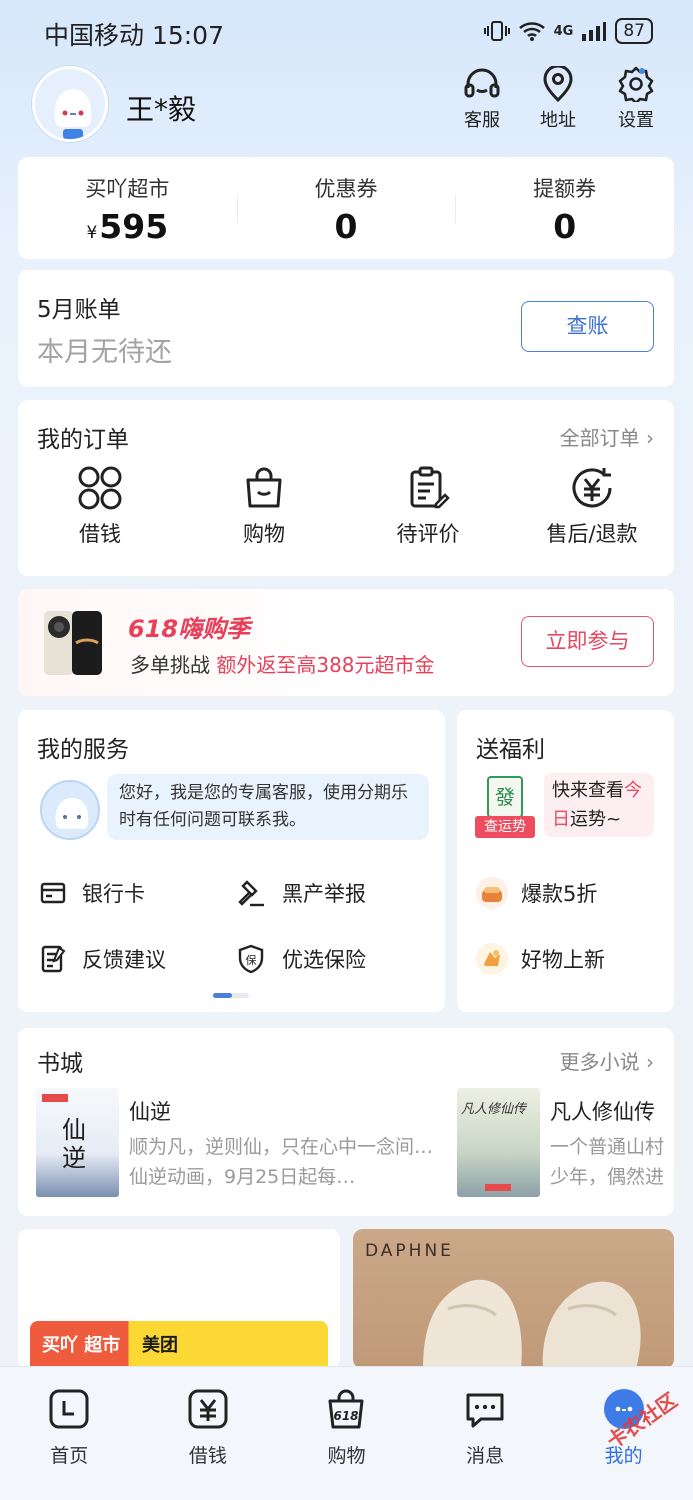 The height and width of the screenshot is (1500, 693). I want to click on fraud-report-entry: 黑产举报, so click(301, 893).